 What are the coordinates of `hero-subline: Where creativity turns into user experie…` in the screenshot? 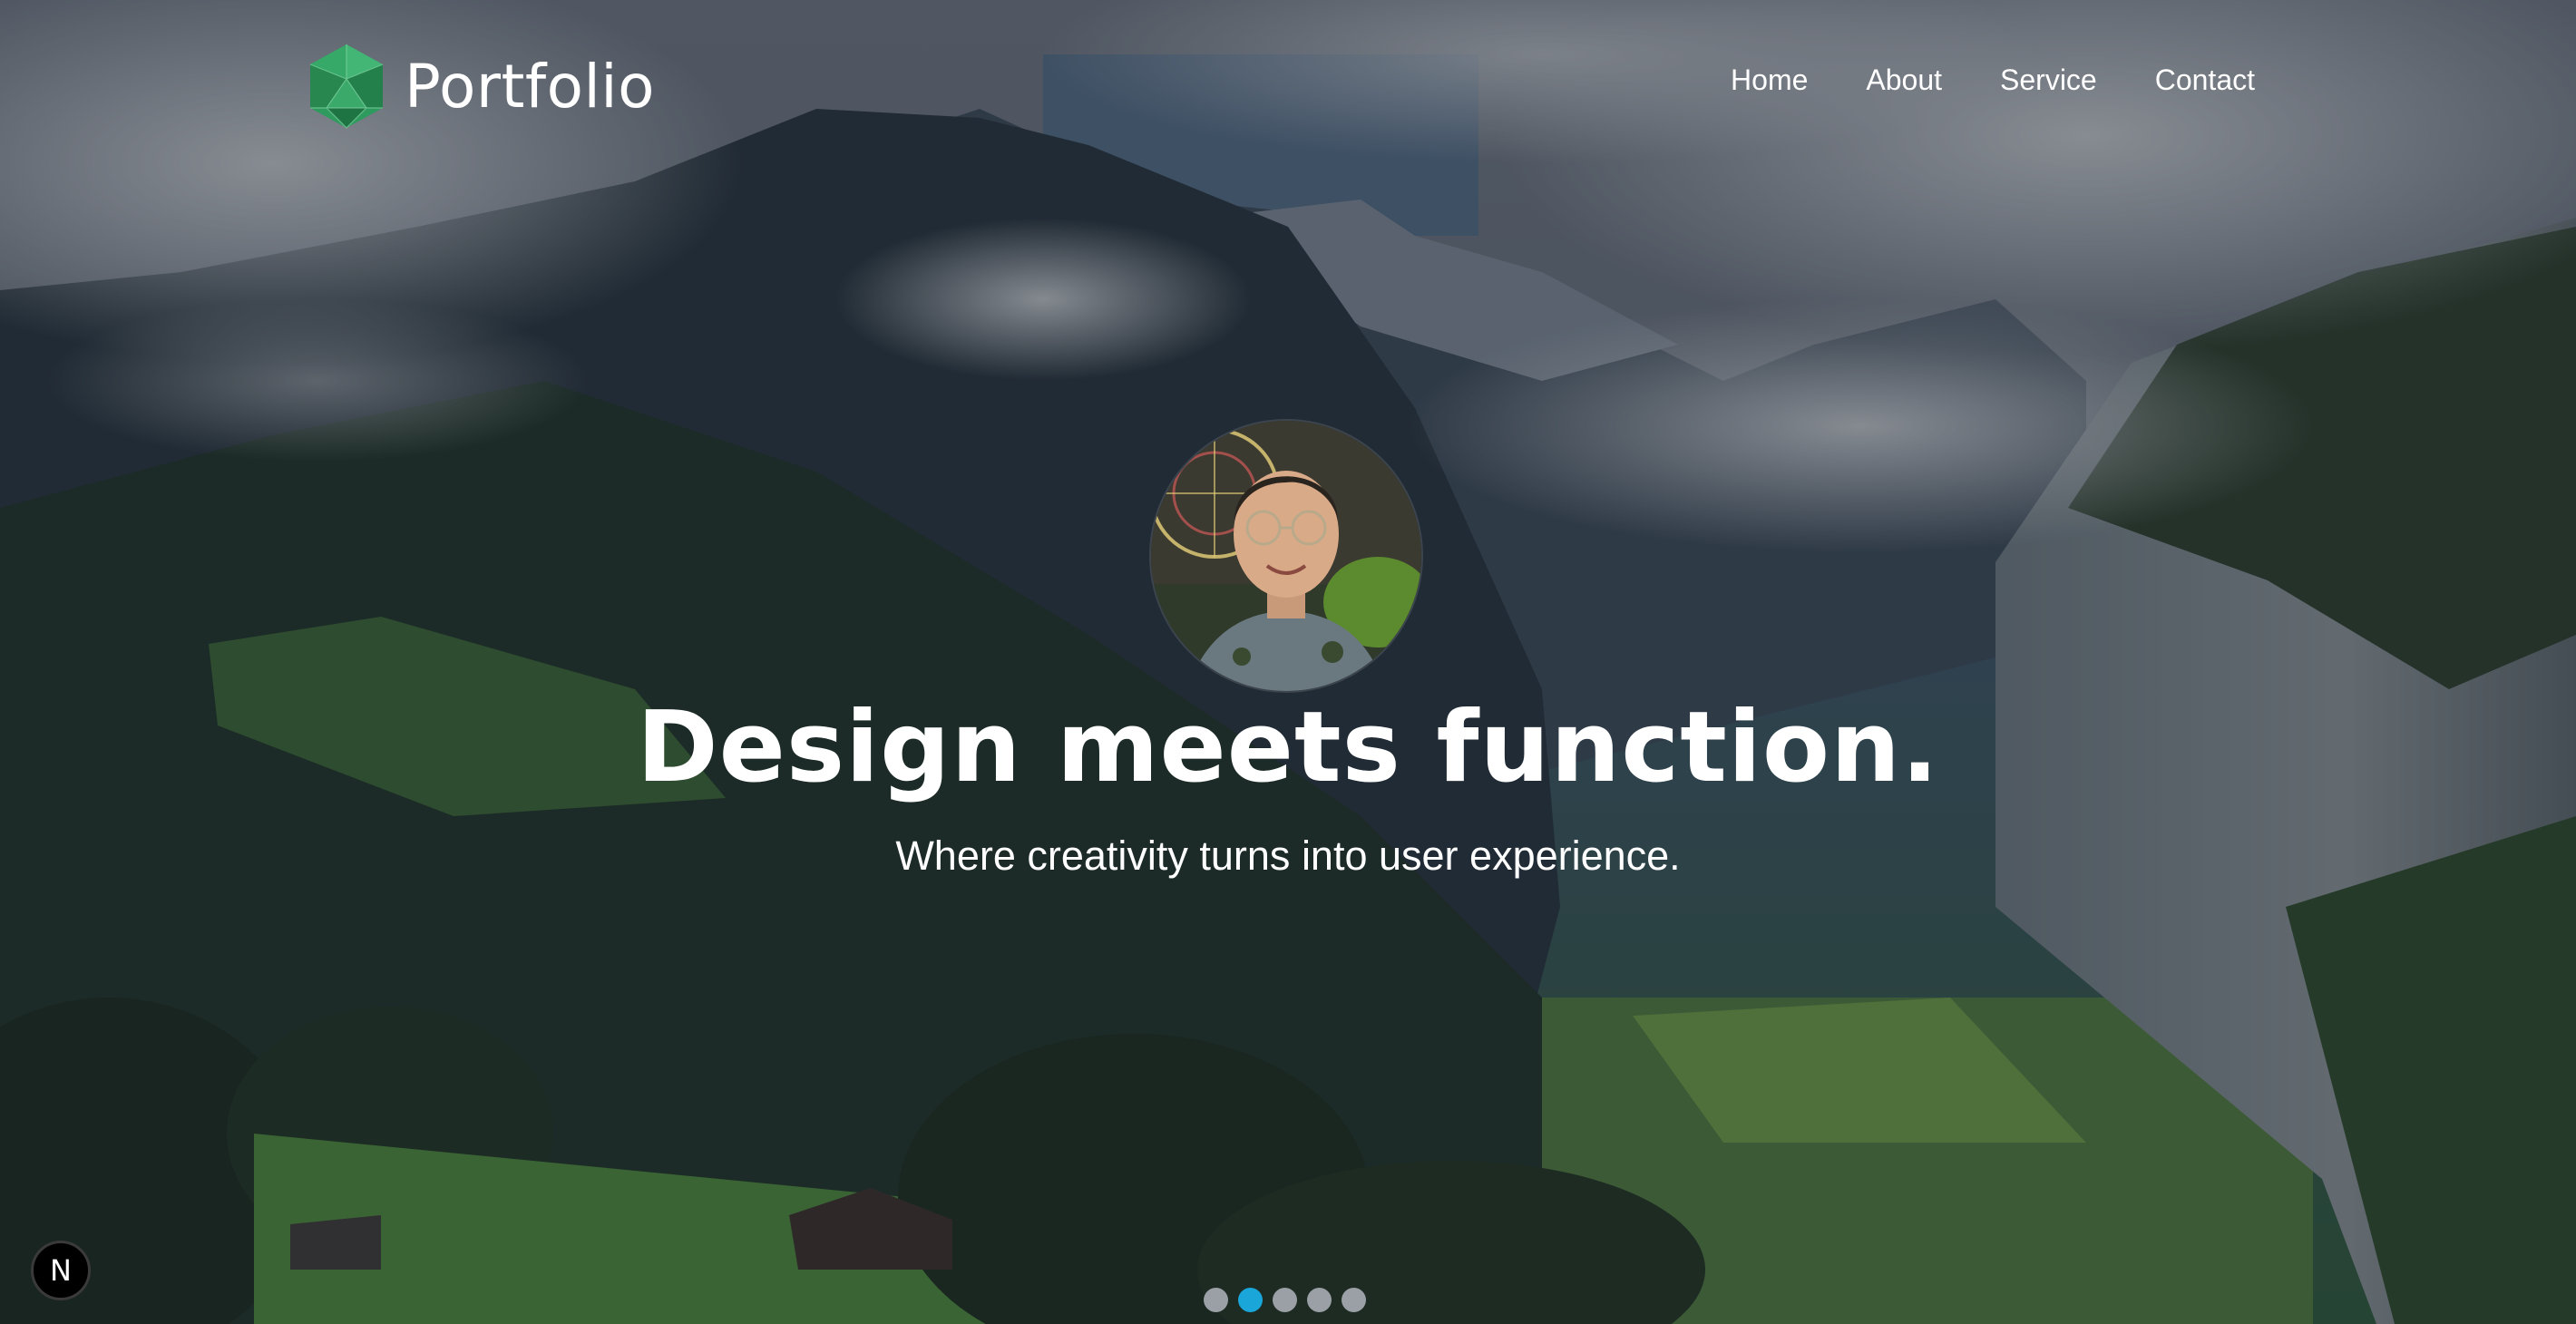 It's located at (1288, 856).